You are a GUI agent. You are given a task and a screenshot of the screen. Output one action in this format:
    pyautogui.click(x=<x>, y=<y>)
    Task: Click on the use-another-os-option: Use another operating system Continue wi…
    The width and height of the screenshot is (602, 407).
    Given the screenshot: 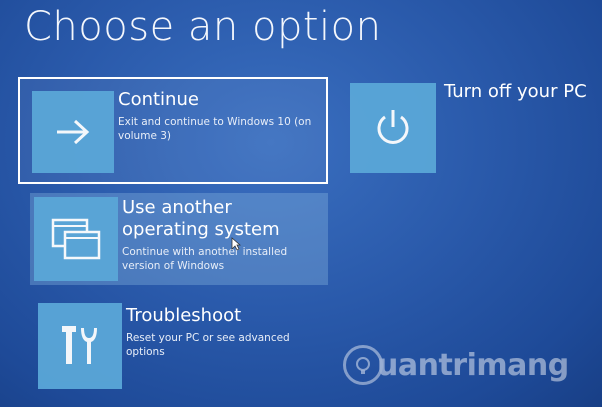 What is the action you would take?
    pyautogui.click(x=179, y=239)
    